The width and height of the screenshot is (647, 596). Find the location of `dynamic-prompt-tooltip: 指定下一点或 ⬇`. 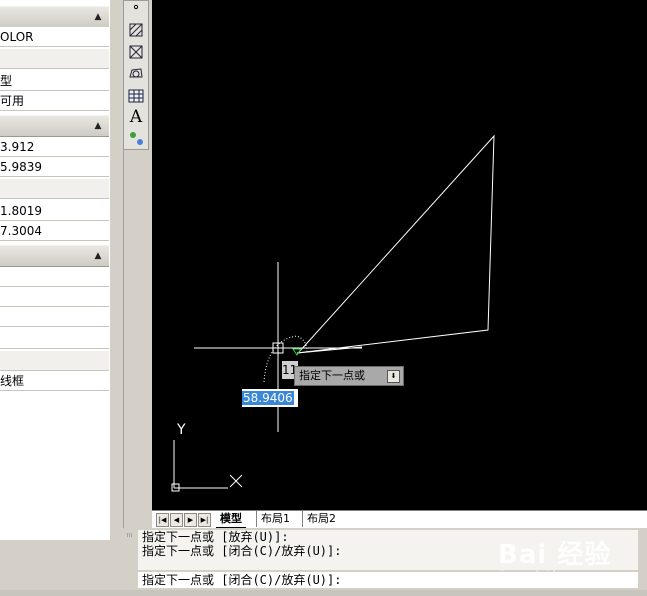

dynamic-prompt-tooltip: 指定下一点或 ⬇ is located at coordinates (349, 376).